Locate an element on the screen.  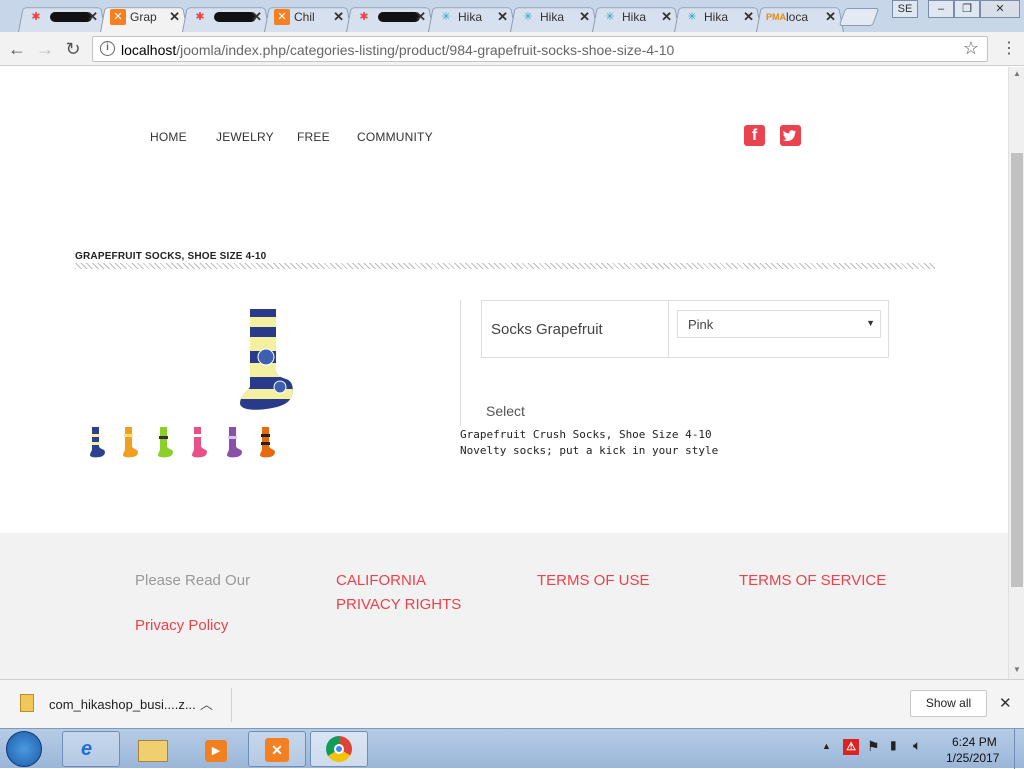
scroll-up-icon: ▲ is located at coordinates (1017, 73).